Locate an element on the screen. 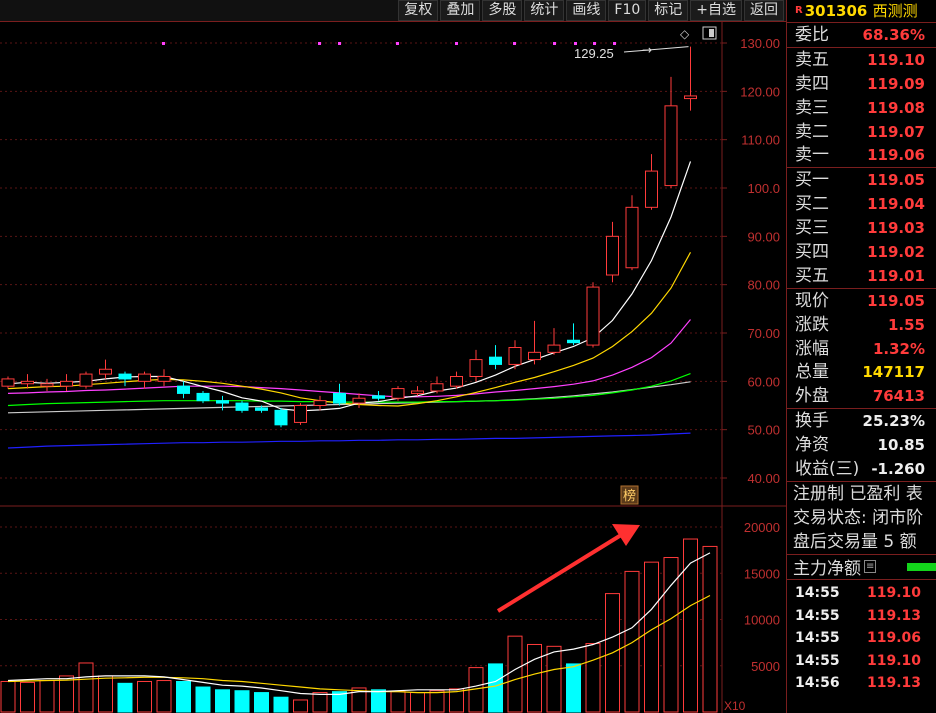 Image resolution: width=936 pixels, height=713 pixels. stat-row: 收益(三) -1.260 is located at coordinates (861, 469).